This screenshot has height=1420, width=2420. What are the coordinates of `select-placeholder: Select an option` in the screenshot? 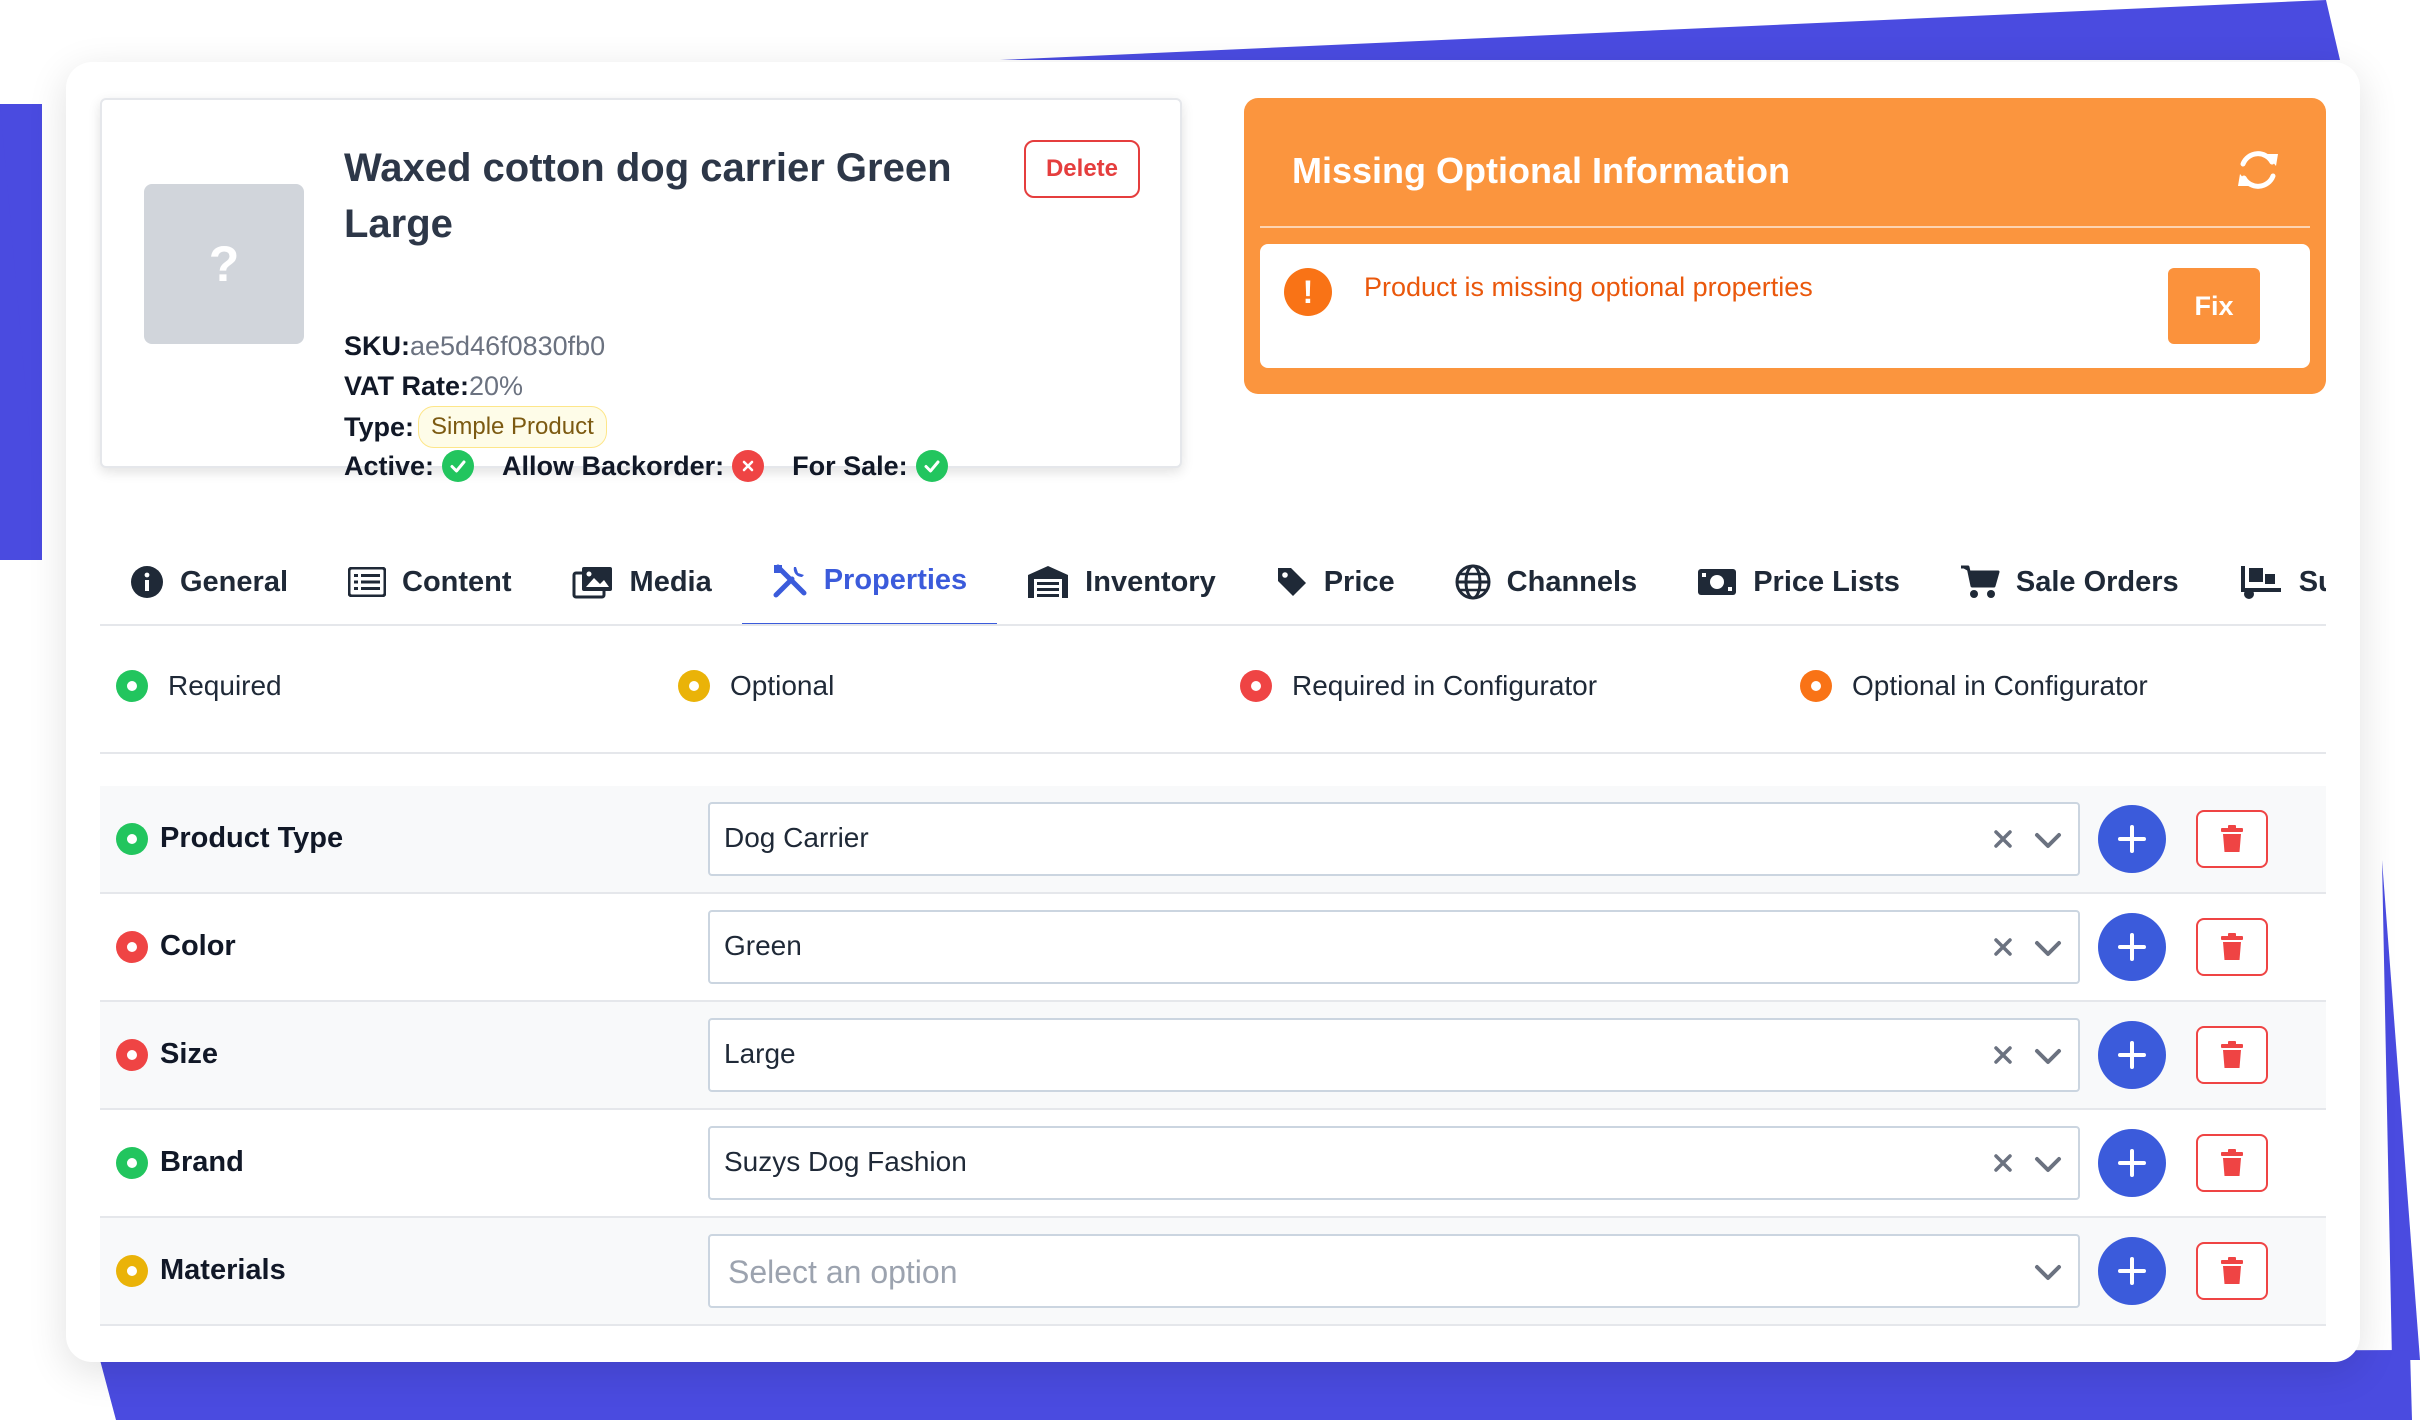 It's located at (843, 1272).